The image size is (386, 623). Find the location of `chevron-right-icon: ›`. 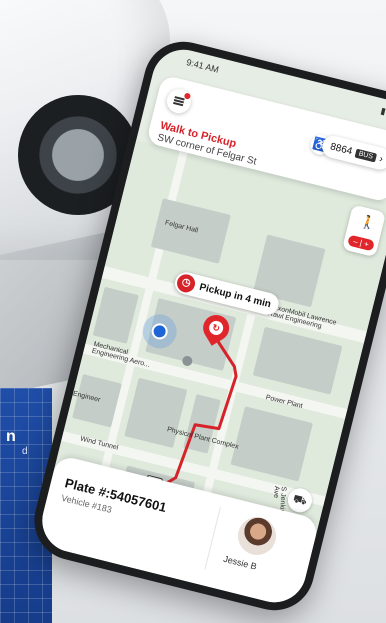

chevron-right-icon: › is located at coordinates (381, 159).